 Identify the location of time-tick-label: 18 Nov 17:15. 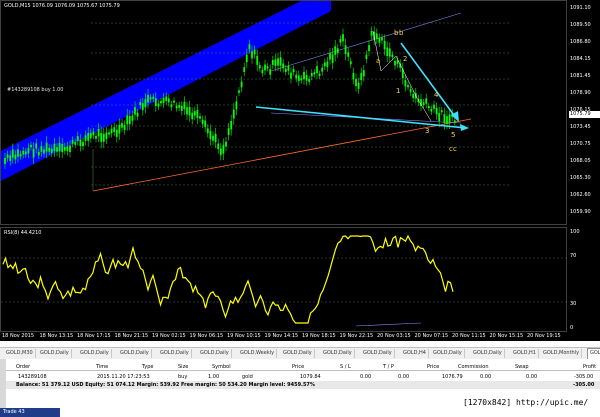
(94, 336).